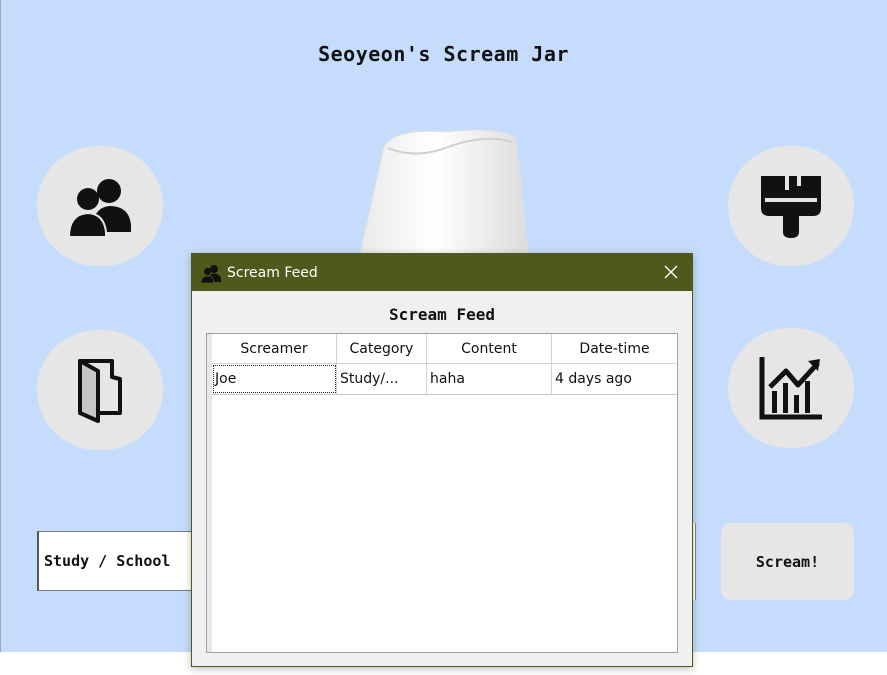 The width and height of the screenshot is (887, 675). What do you see at coordinates (272, 272) in the screenshot?
I see `dialog-window-title: Scream Feed` at bounding box center [272, 272].